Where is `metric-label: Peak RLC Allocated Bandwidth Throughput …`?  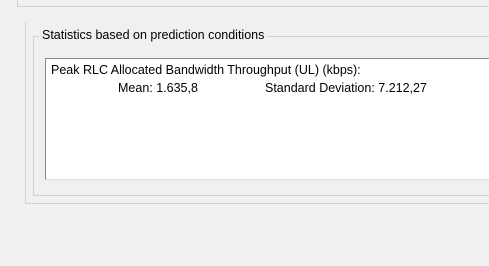
metric-label: Peak RLC Allocated Bandwidth Throughput … is located at coordinates (206, 70).